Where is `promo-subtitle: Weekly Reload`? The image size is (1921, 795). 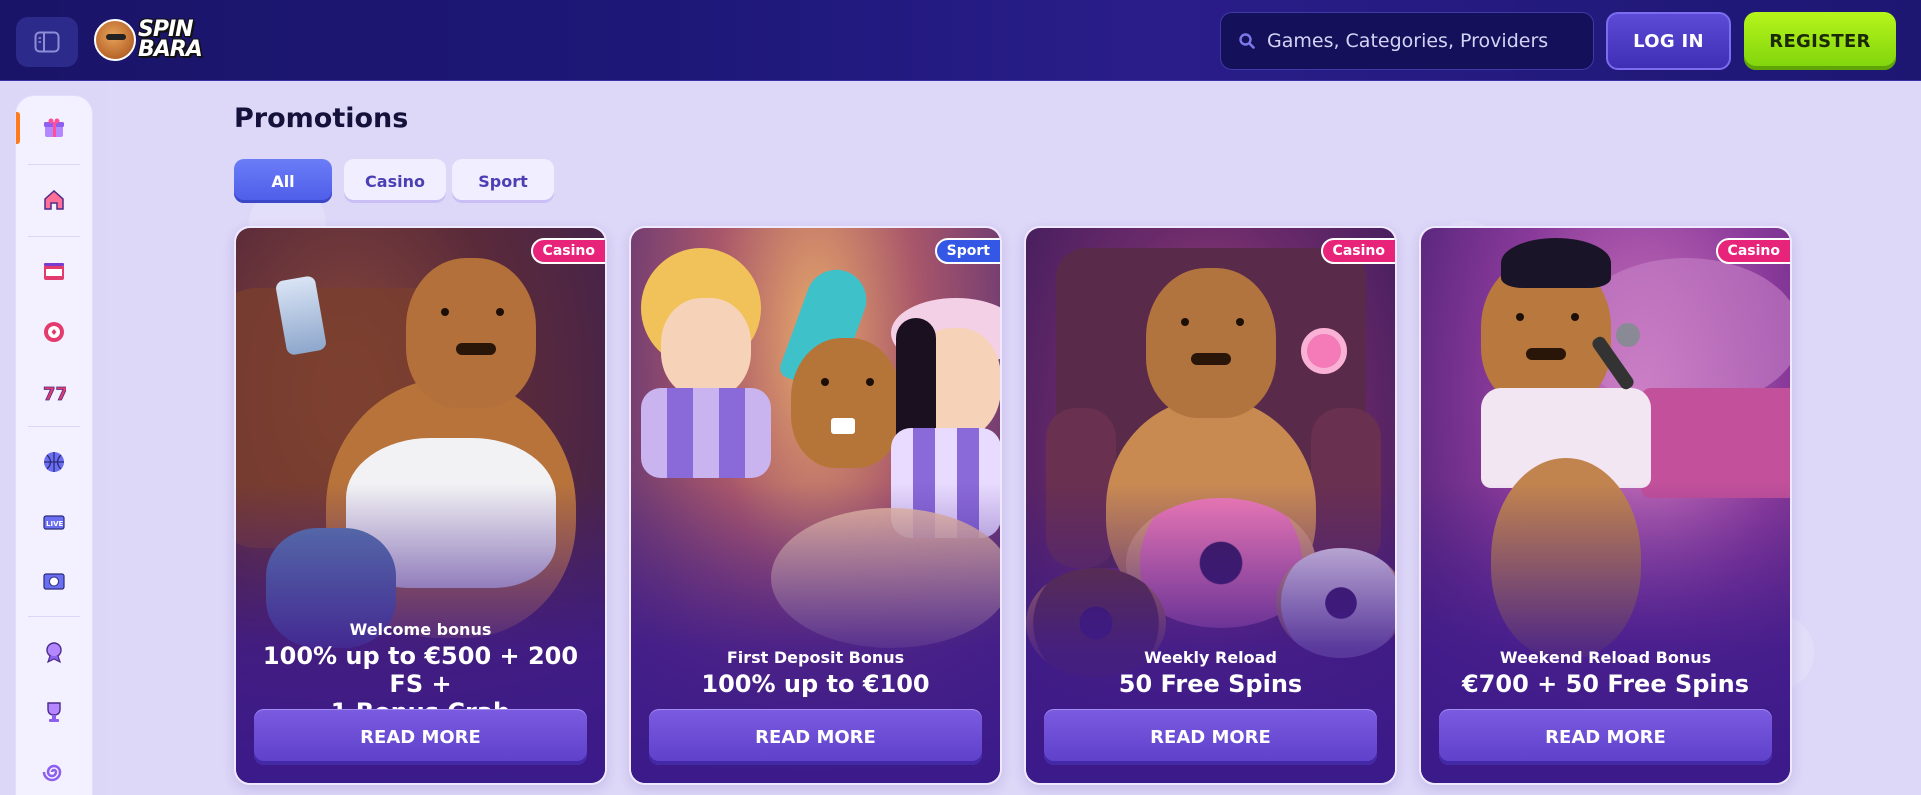
promo-subtitle: Weekly Reload is located at coordinates (1210, 657).